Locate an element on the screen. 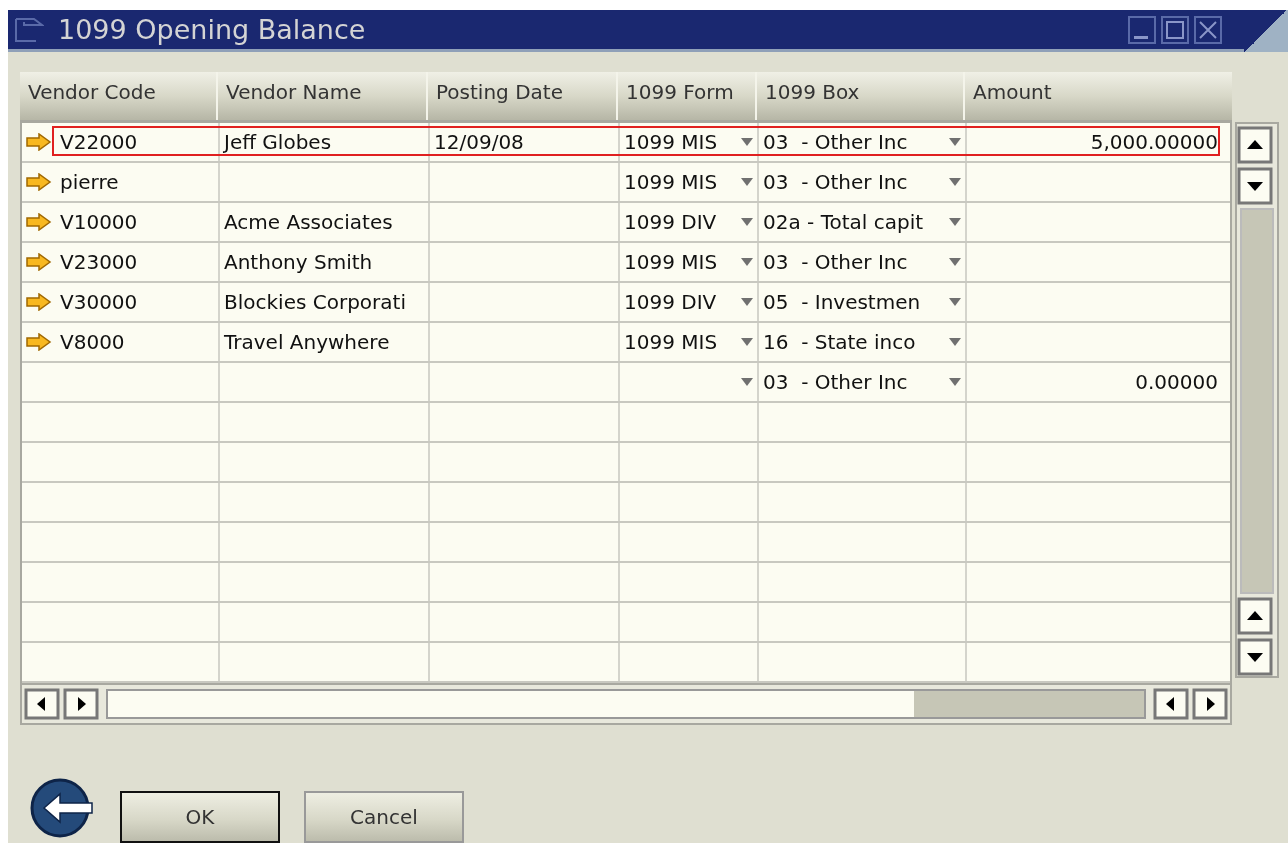 This screenshot has width=1288, height=843. column-header: Amount is located at coordinates (1098, 96).